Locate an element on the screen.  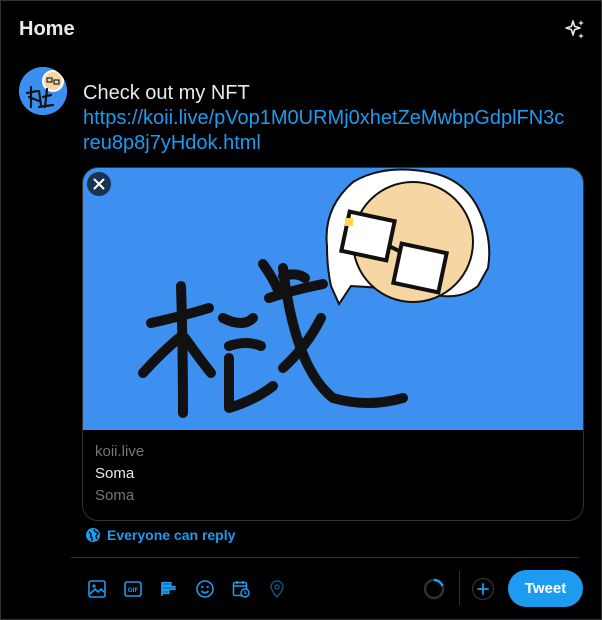
tweet-button: Tweet is located at coordinates (545, 588).